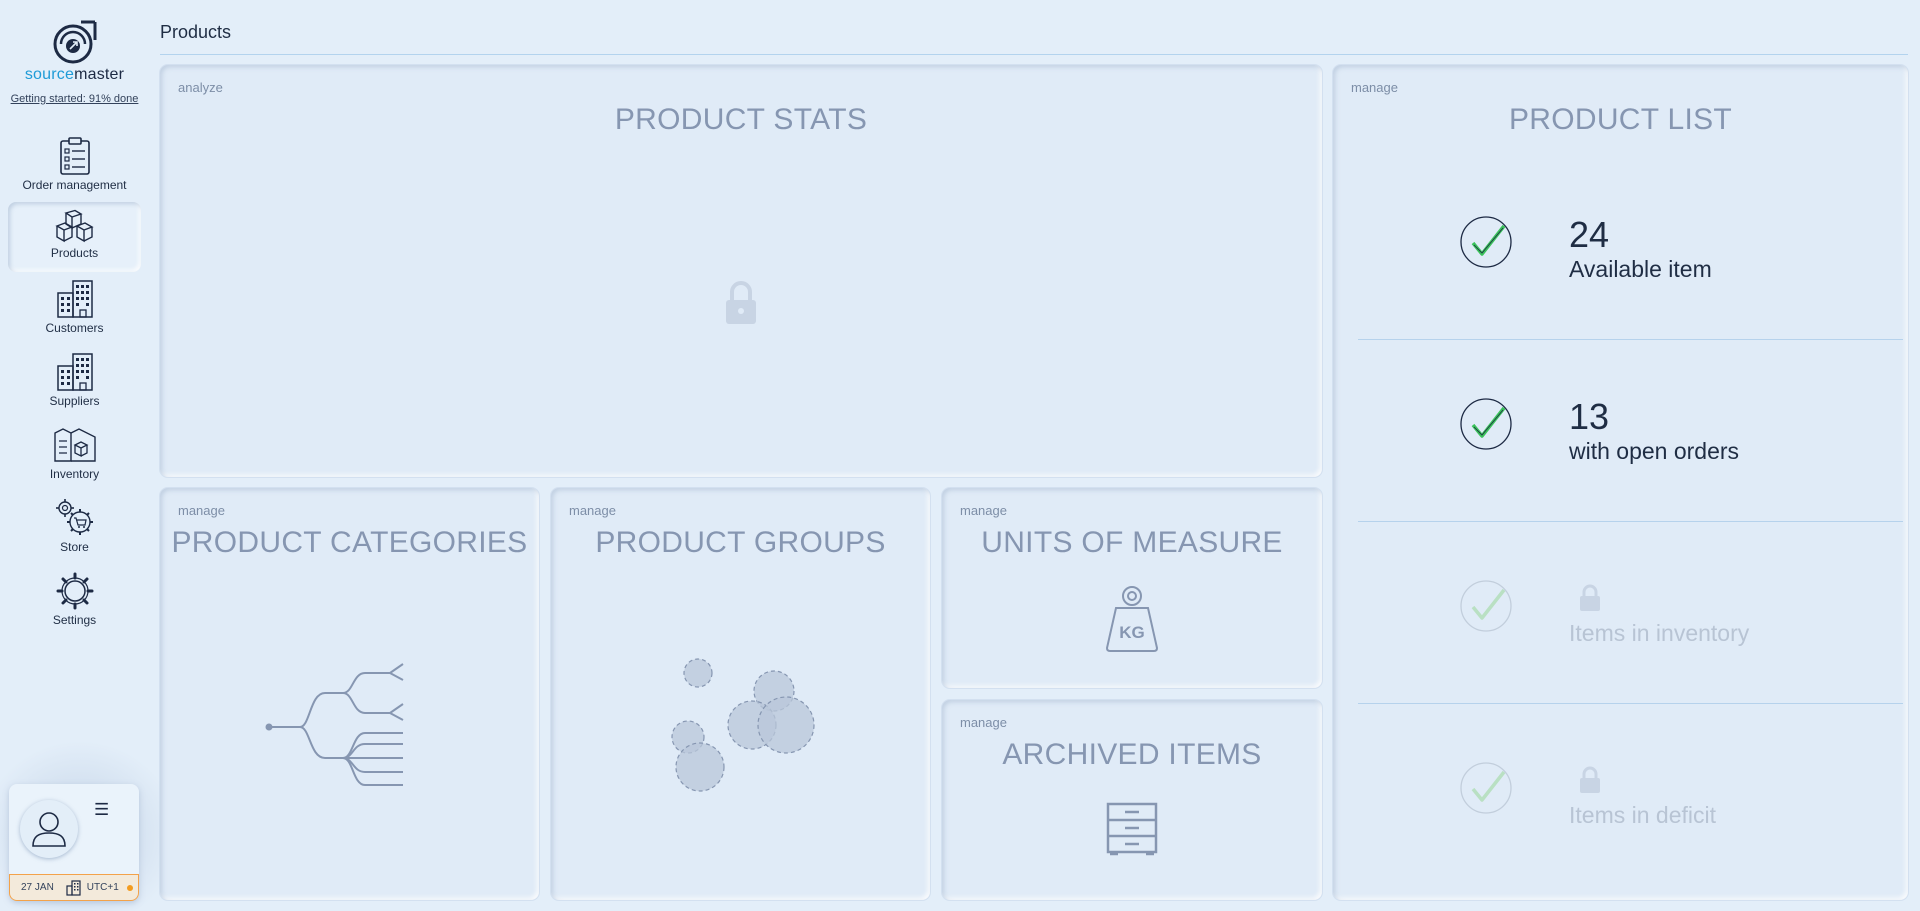 The height and width of the screenshot is (911, 1920). Describe the element at coordinates (74, 185) in the screenshot. I see `sidebar-item-label: Order management` at that location.